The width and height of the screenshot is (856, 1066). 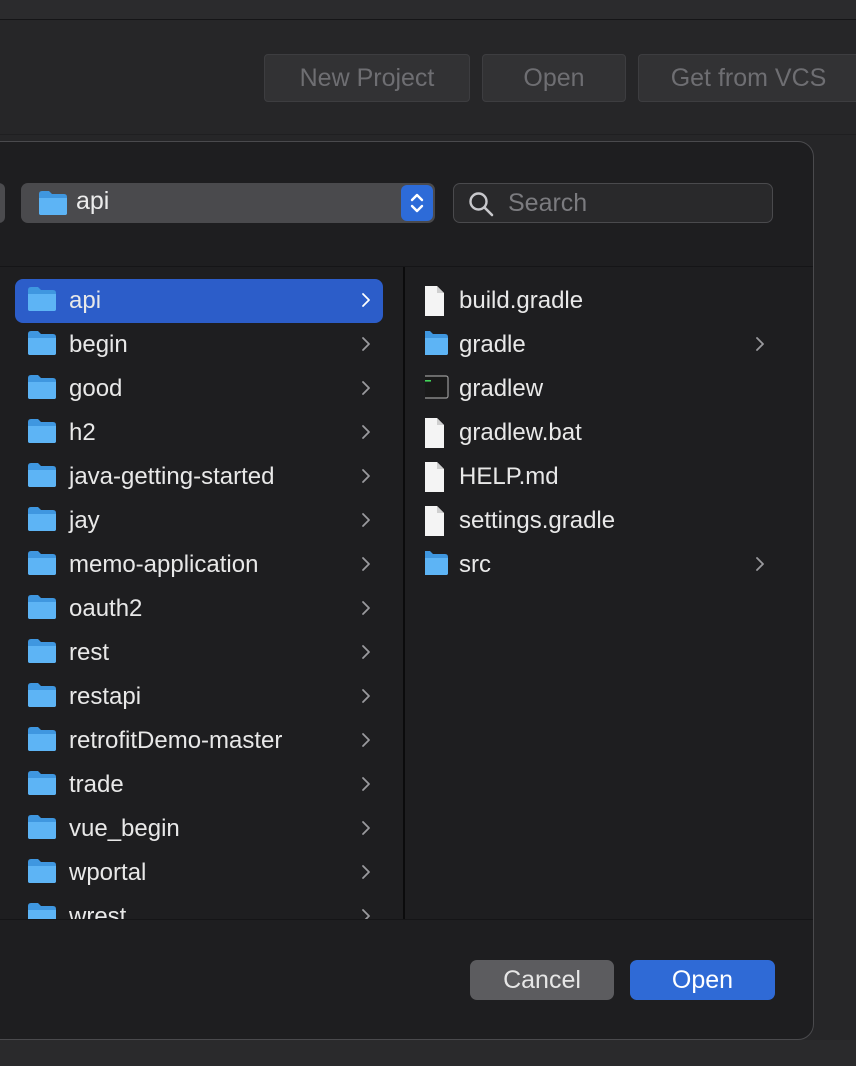 I want to click on project-folder-row-label: wrest, so click(x=98, y=911).